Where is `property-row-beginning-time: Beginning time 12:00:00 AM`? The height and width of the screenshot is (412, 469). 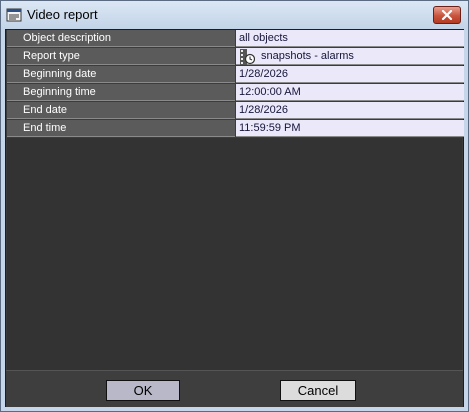
property-row-beginning-time: Beginning time 12:00:00 AM is located at coordinates (235, 93).